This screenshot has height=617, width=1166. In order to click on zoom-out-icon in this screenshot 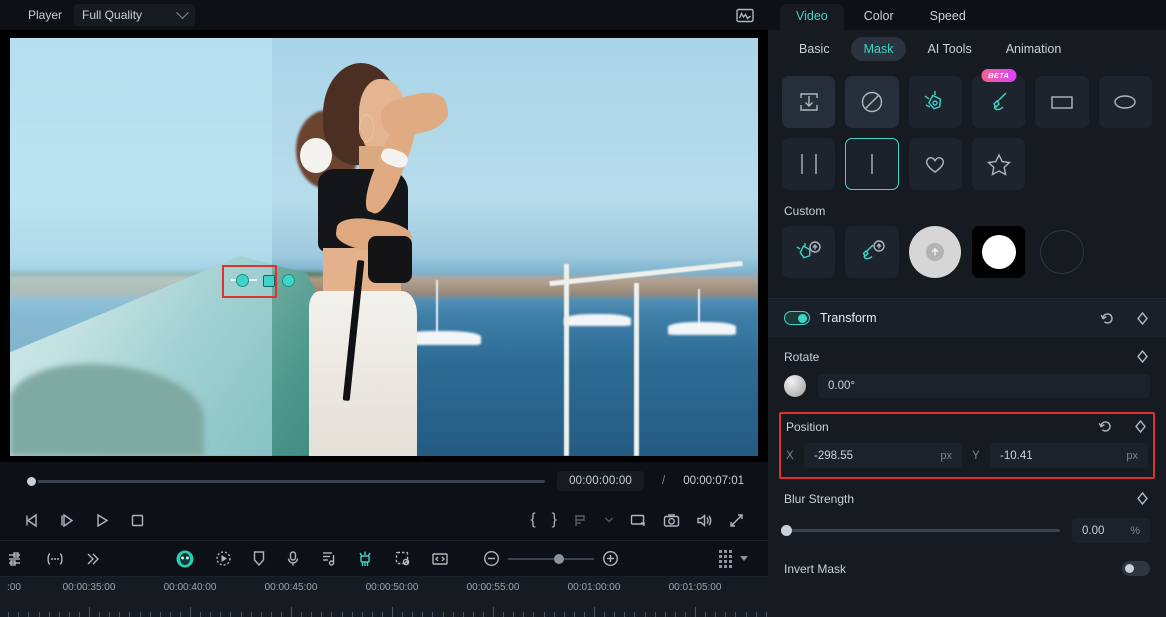, I will do `click(491, 558)`.